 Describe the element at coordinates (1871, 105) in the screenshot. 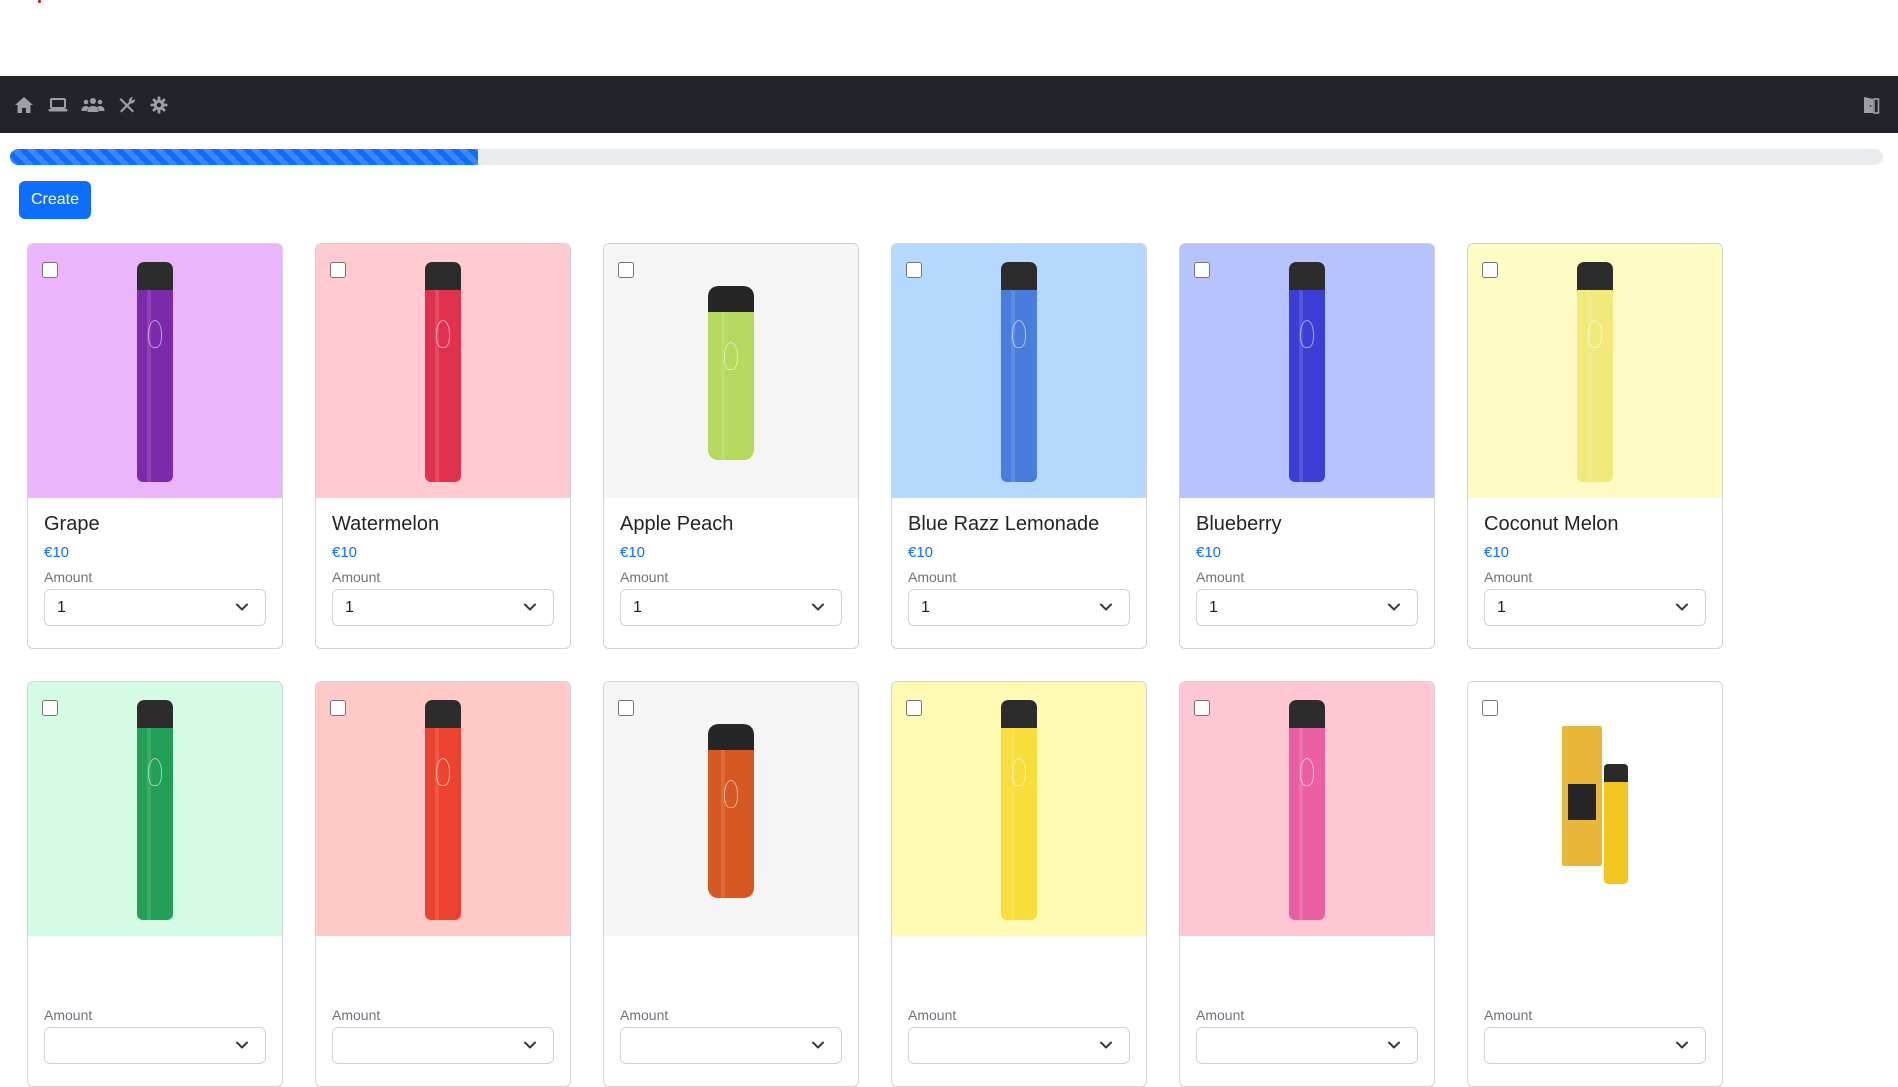

I see `door-icon` at that location.